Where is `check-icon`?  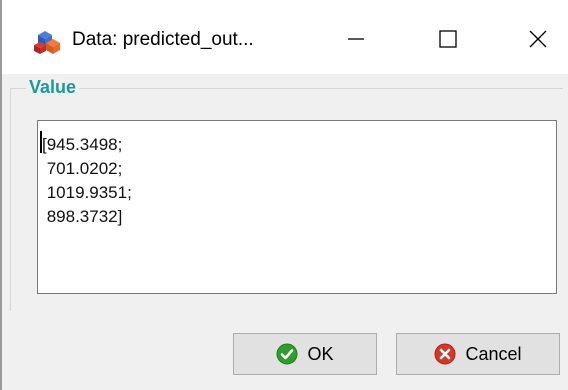
check-icon is located at coordinates (287, 354).